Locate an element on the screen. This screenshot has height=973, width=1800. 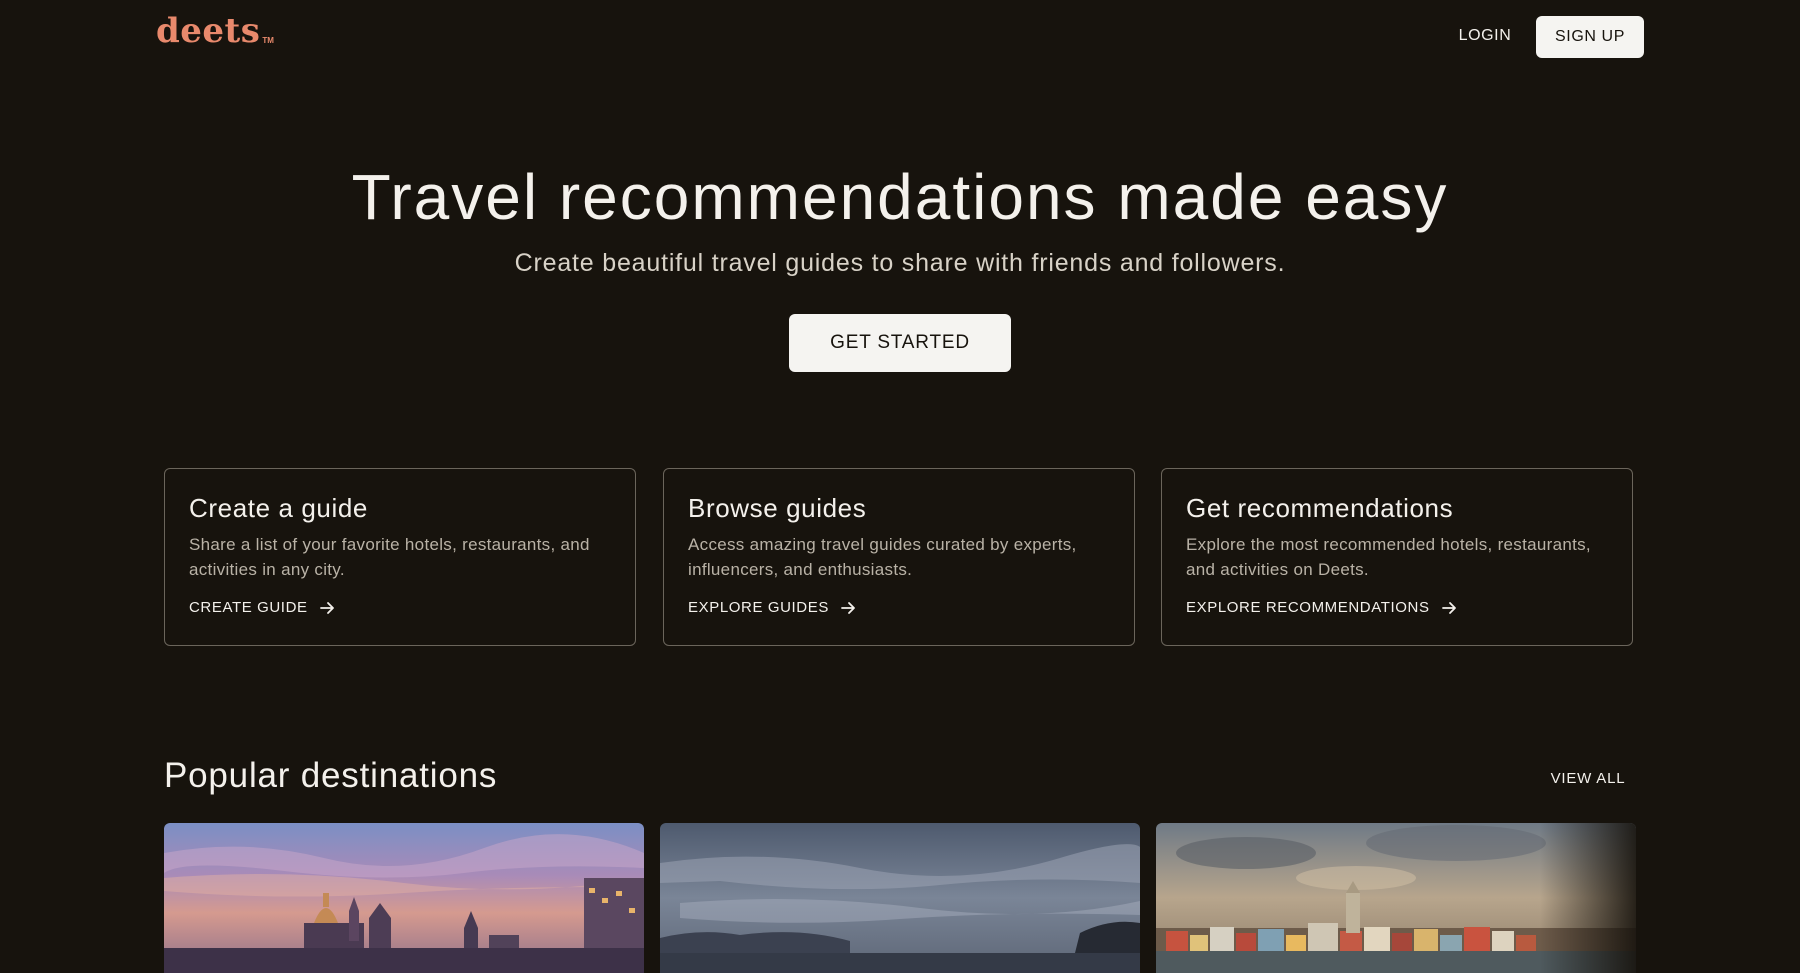
logo-wordmark: deets is located at coordinates (208, 31).